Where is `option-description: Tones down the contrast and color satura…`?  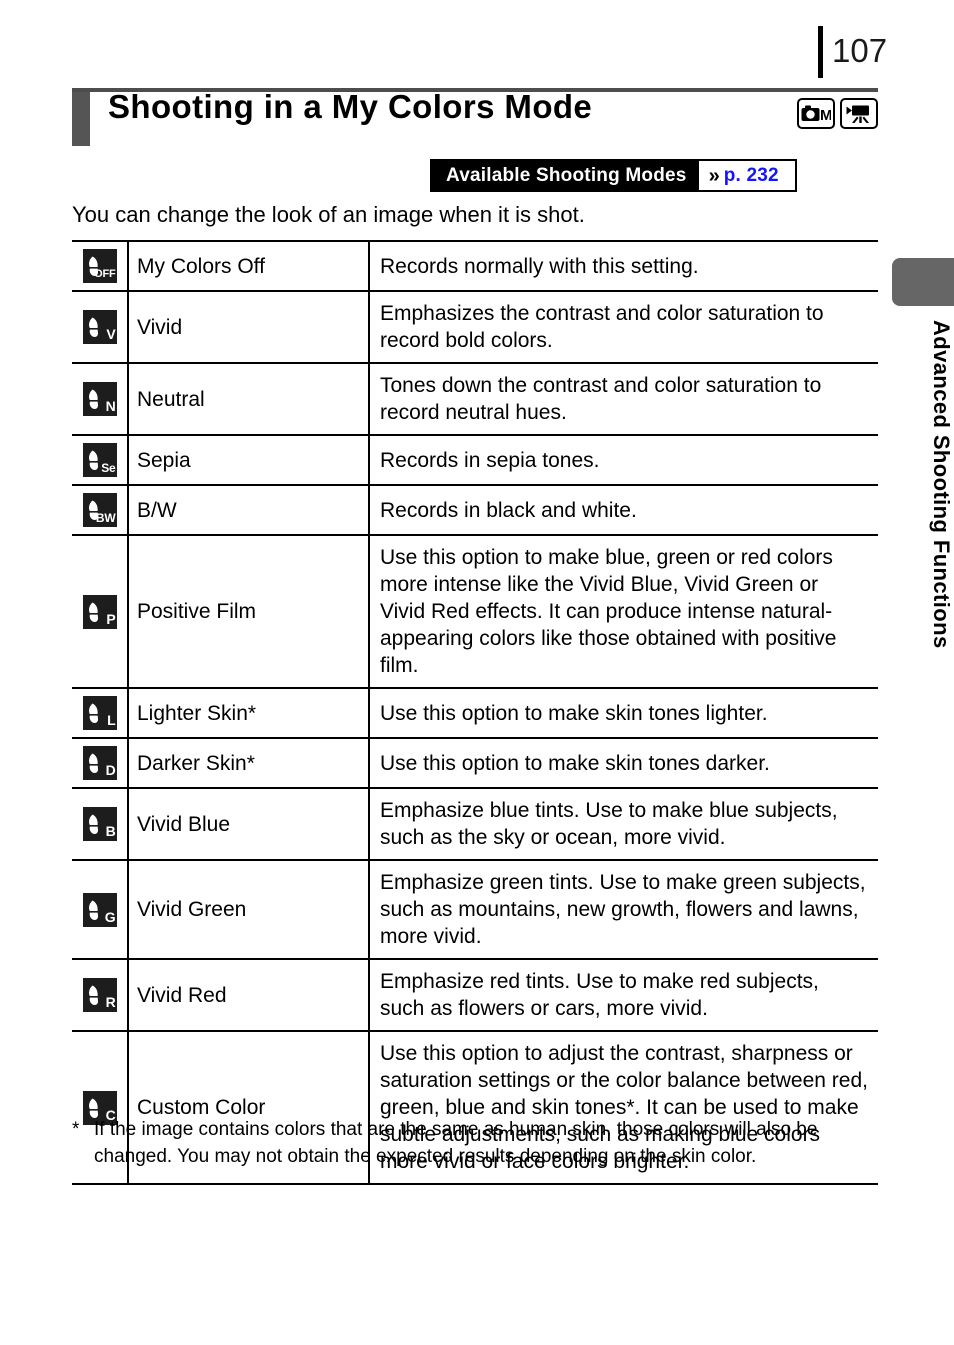 option-description: Tones down the contrast and color satura… is located at coordinates (601, 399).